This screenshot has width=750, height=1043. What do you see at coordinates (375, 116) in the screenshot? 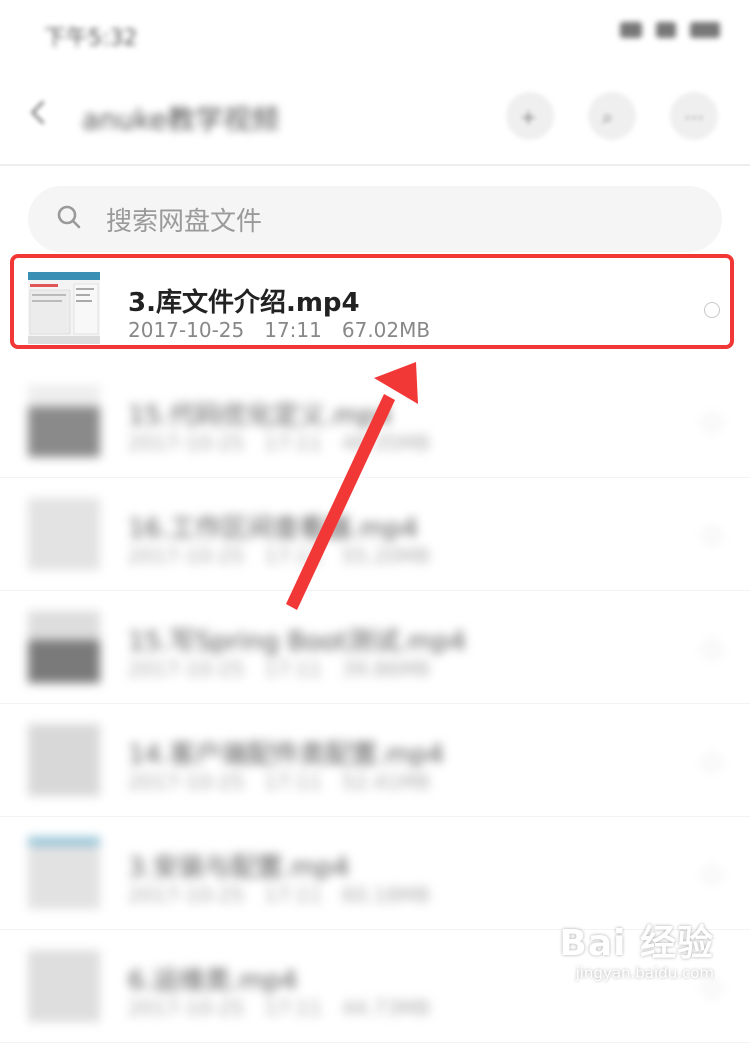
I see `top-bar: anuke教学视频 + ⌕ ⋯` at bounding box center [375, 116].